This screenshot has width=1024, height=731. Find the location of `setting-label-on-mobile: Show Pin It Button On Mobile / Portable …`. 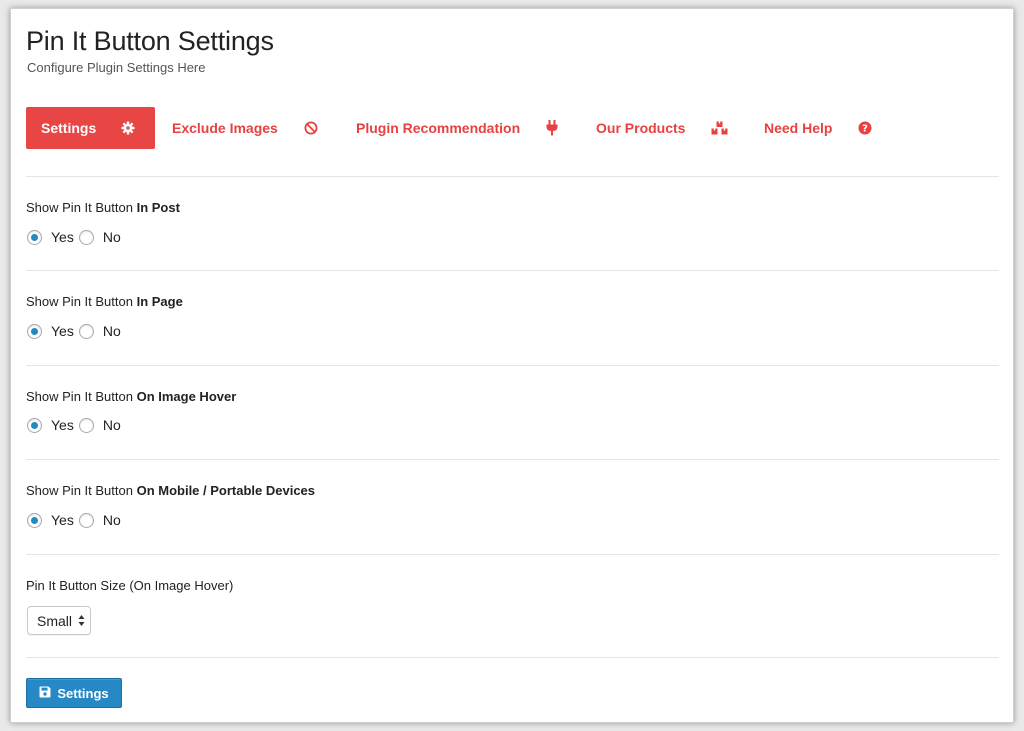

setting-label-on-mobile: Show Pin It Button On Mobile / Portable … is located at coordinates (170, 490).